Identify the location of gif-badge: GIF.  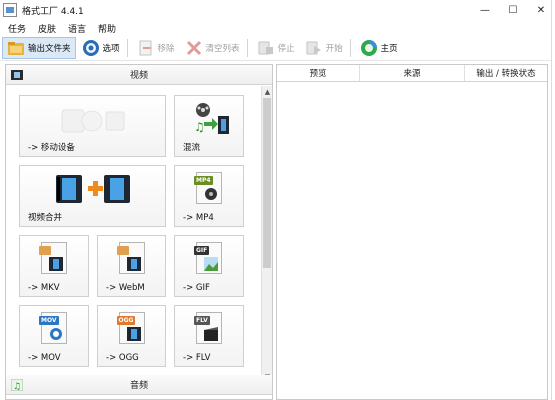
(202, 250).